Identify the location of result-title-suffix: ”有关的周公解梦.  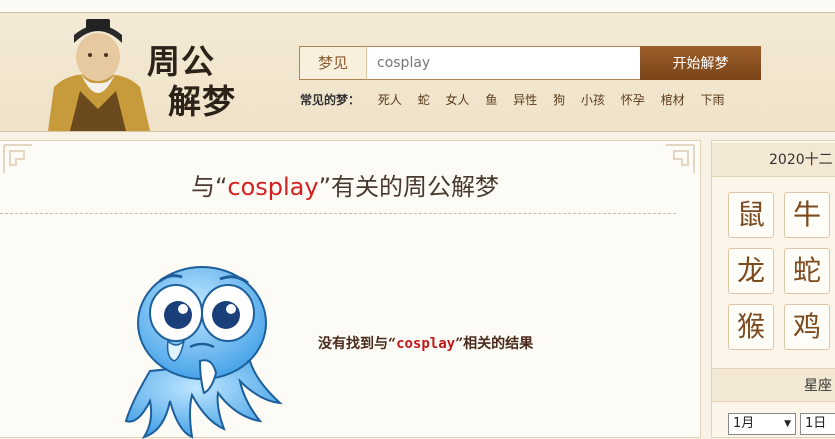
(409, 187).